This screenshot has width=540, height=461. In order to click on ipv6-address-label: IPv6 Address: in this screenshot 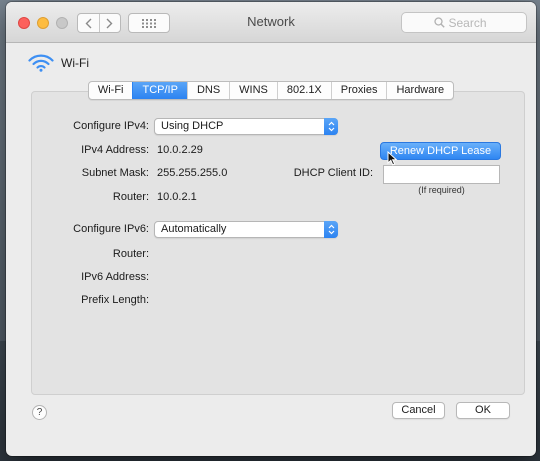, I will do `click(115, 277)`.